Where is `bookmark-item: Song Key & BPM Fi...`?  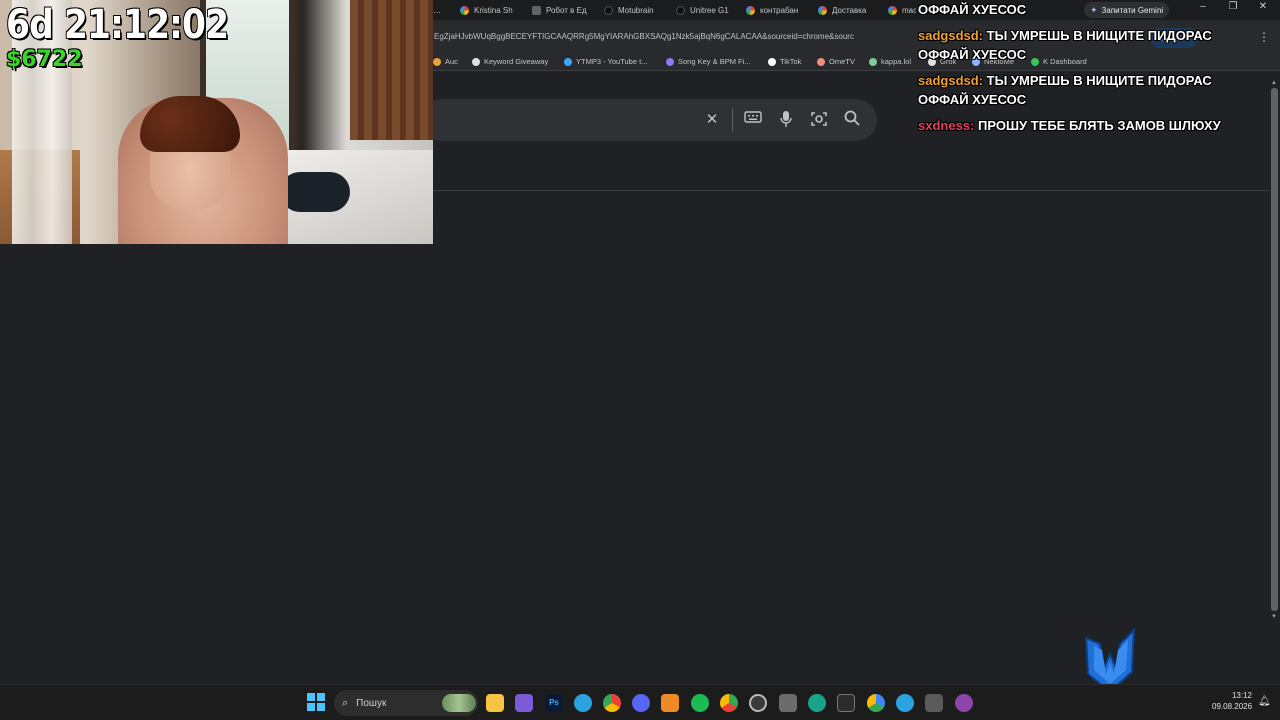 bookmark-item: Song Key & BPM Fi... is located at coordinates (708, 61).